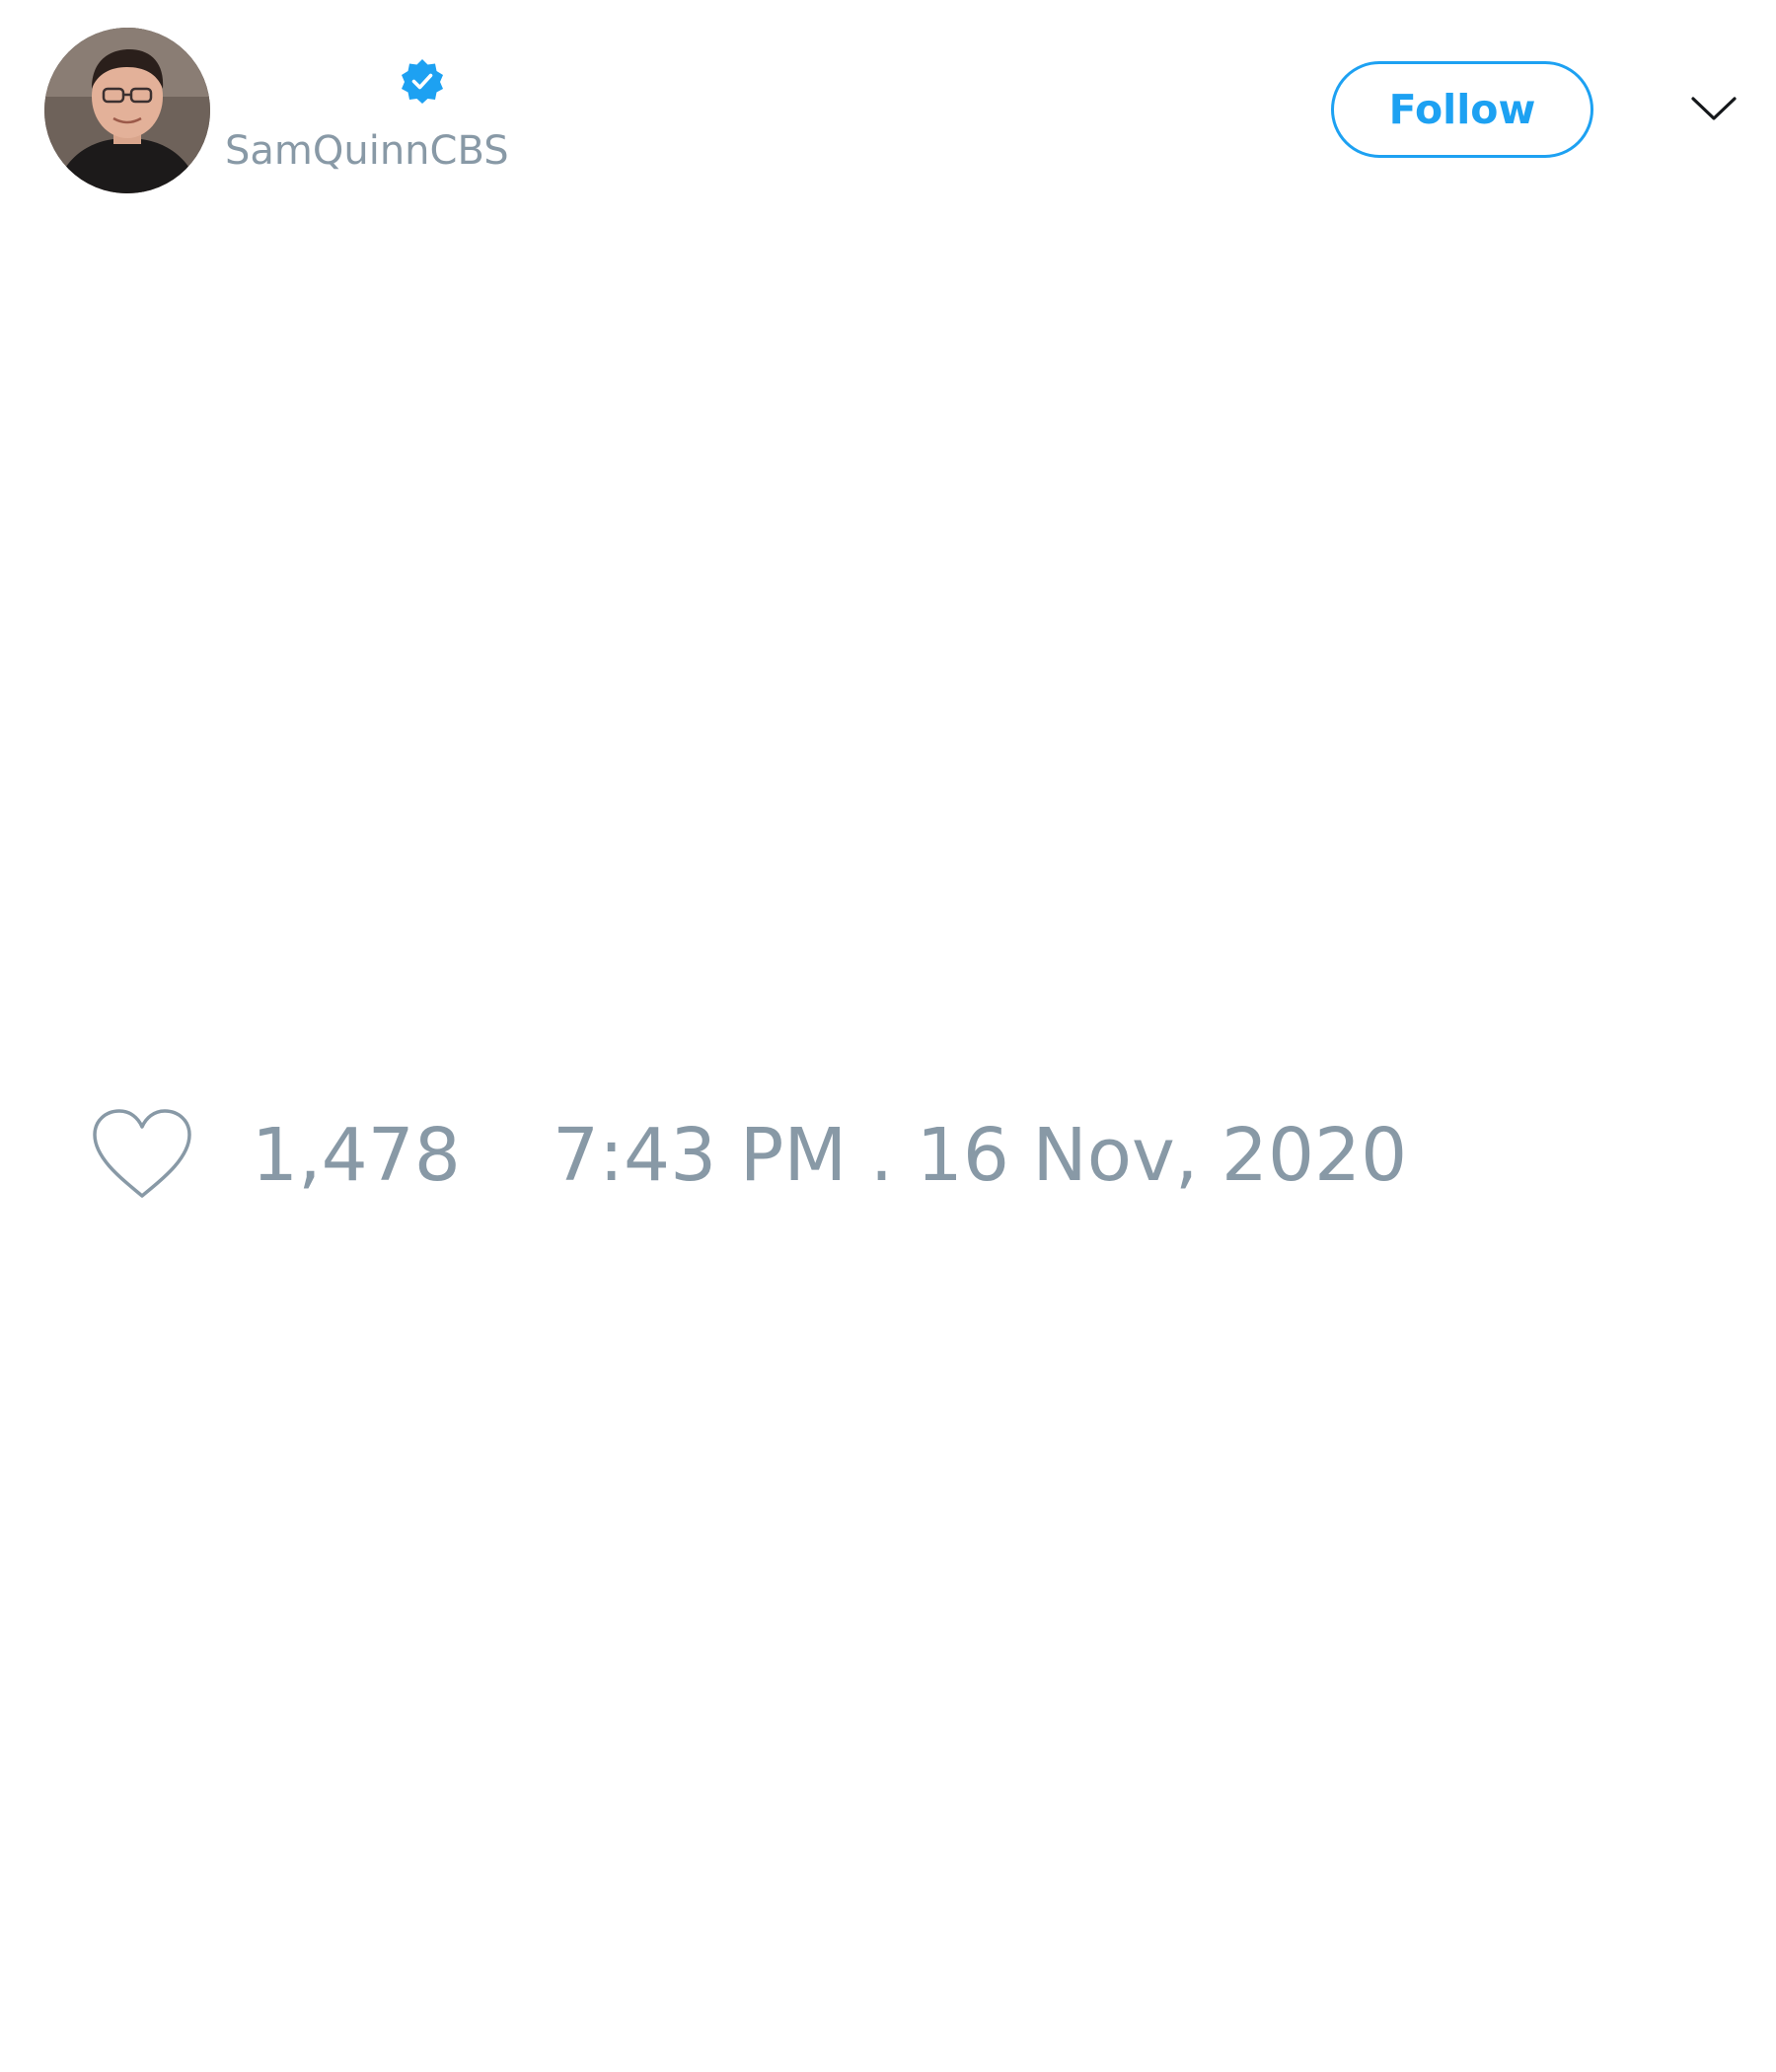 This screenshot has height=2072, width=1776. I want to click on avatar, so click(127, 111).